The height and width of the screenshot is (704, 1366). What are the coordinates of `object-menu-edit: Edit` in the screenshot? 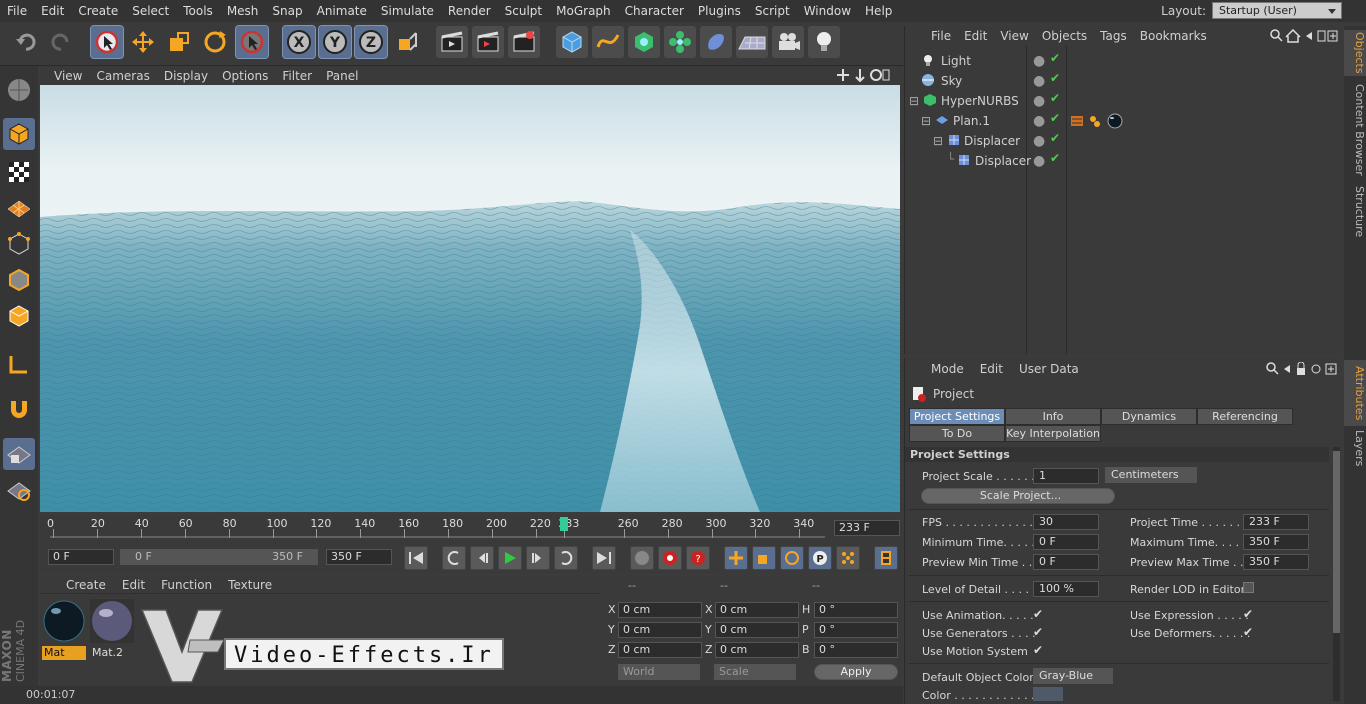 It's located at (975, 36).